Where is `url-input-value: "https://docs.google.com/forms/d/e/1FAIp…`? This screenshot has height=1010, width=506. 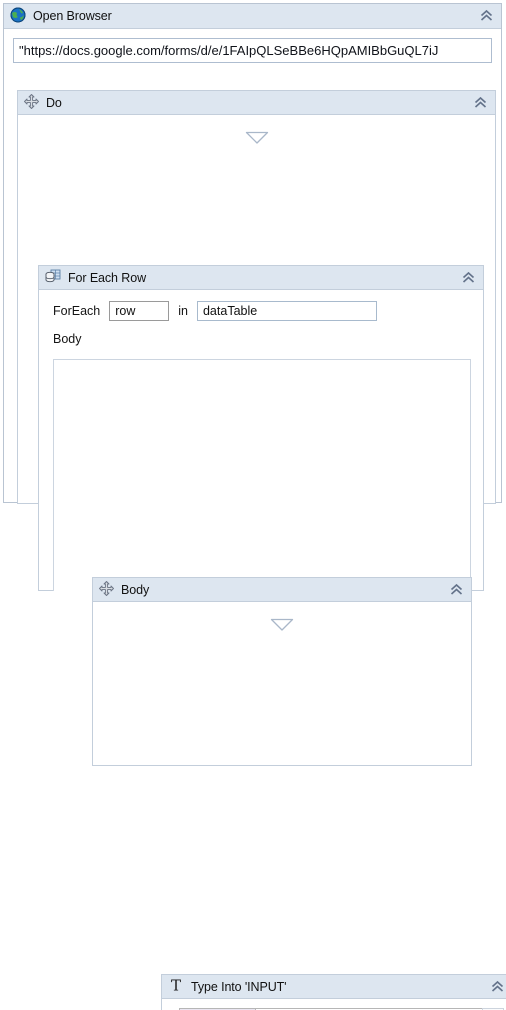
url-input-value: "https://docs.google.com/forms/d/e/1FAIp… is located at coordinates (229, 50).